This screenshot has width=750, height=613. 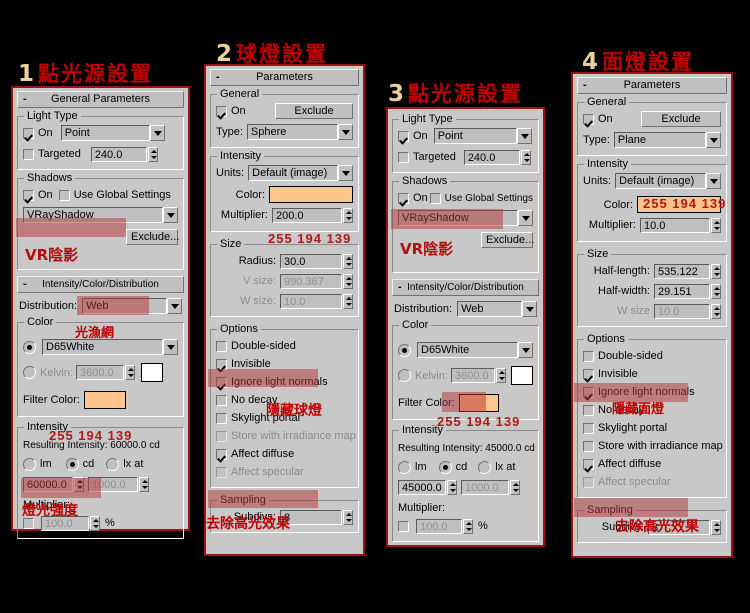 What do you see at coordinates (221, 111) in the screenshot?
I see `sphere-on-checkbox` at bounding box center [221, 111].